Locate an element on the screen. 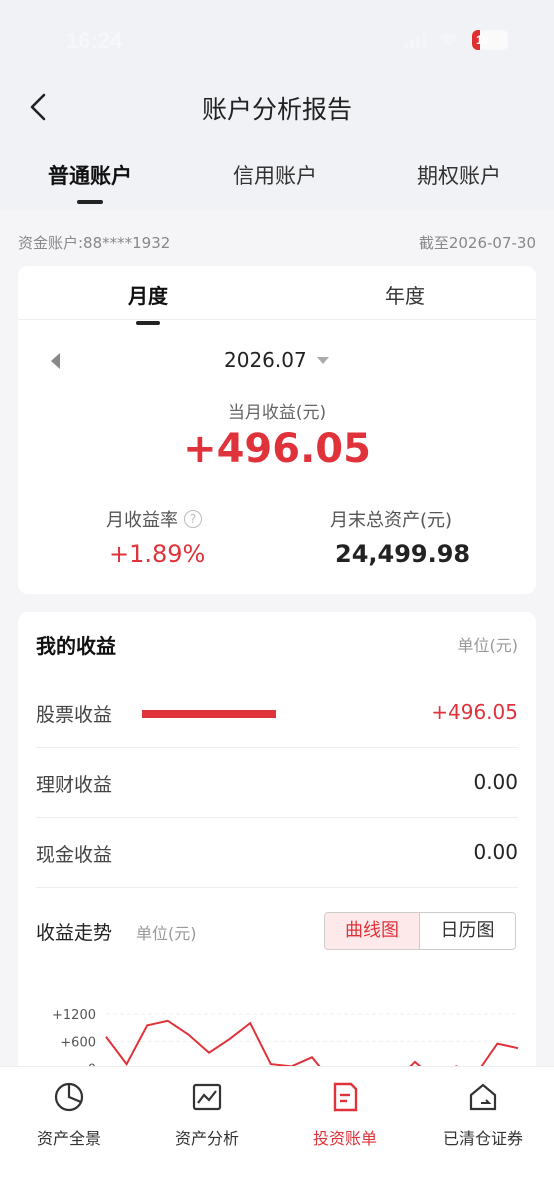 Image resolution: width=554 pixels, height=1200 pixels. y-tick-label: +600 is located at coordinates (78, 1042).